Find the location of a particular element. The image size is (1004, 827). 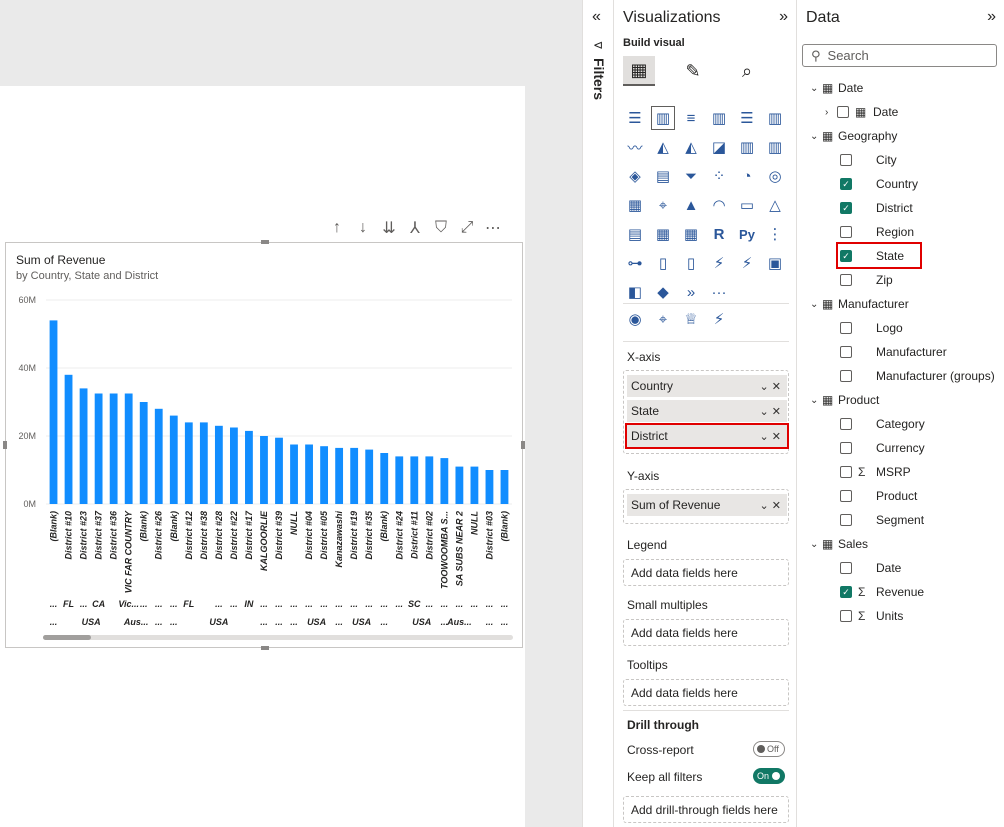

small-multiples-well: Add data fields here is located at coordinates (706, 632).